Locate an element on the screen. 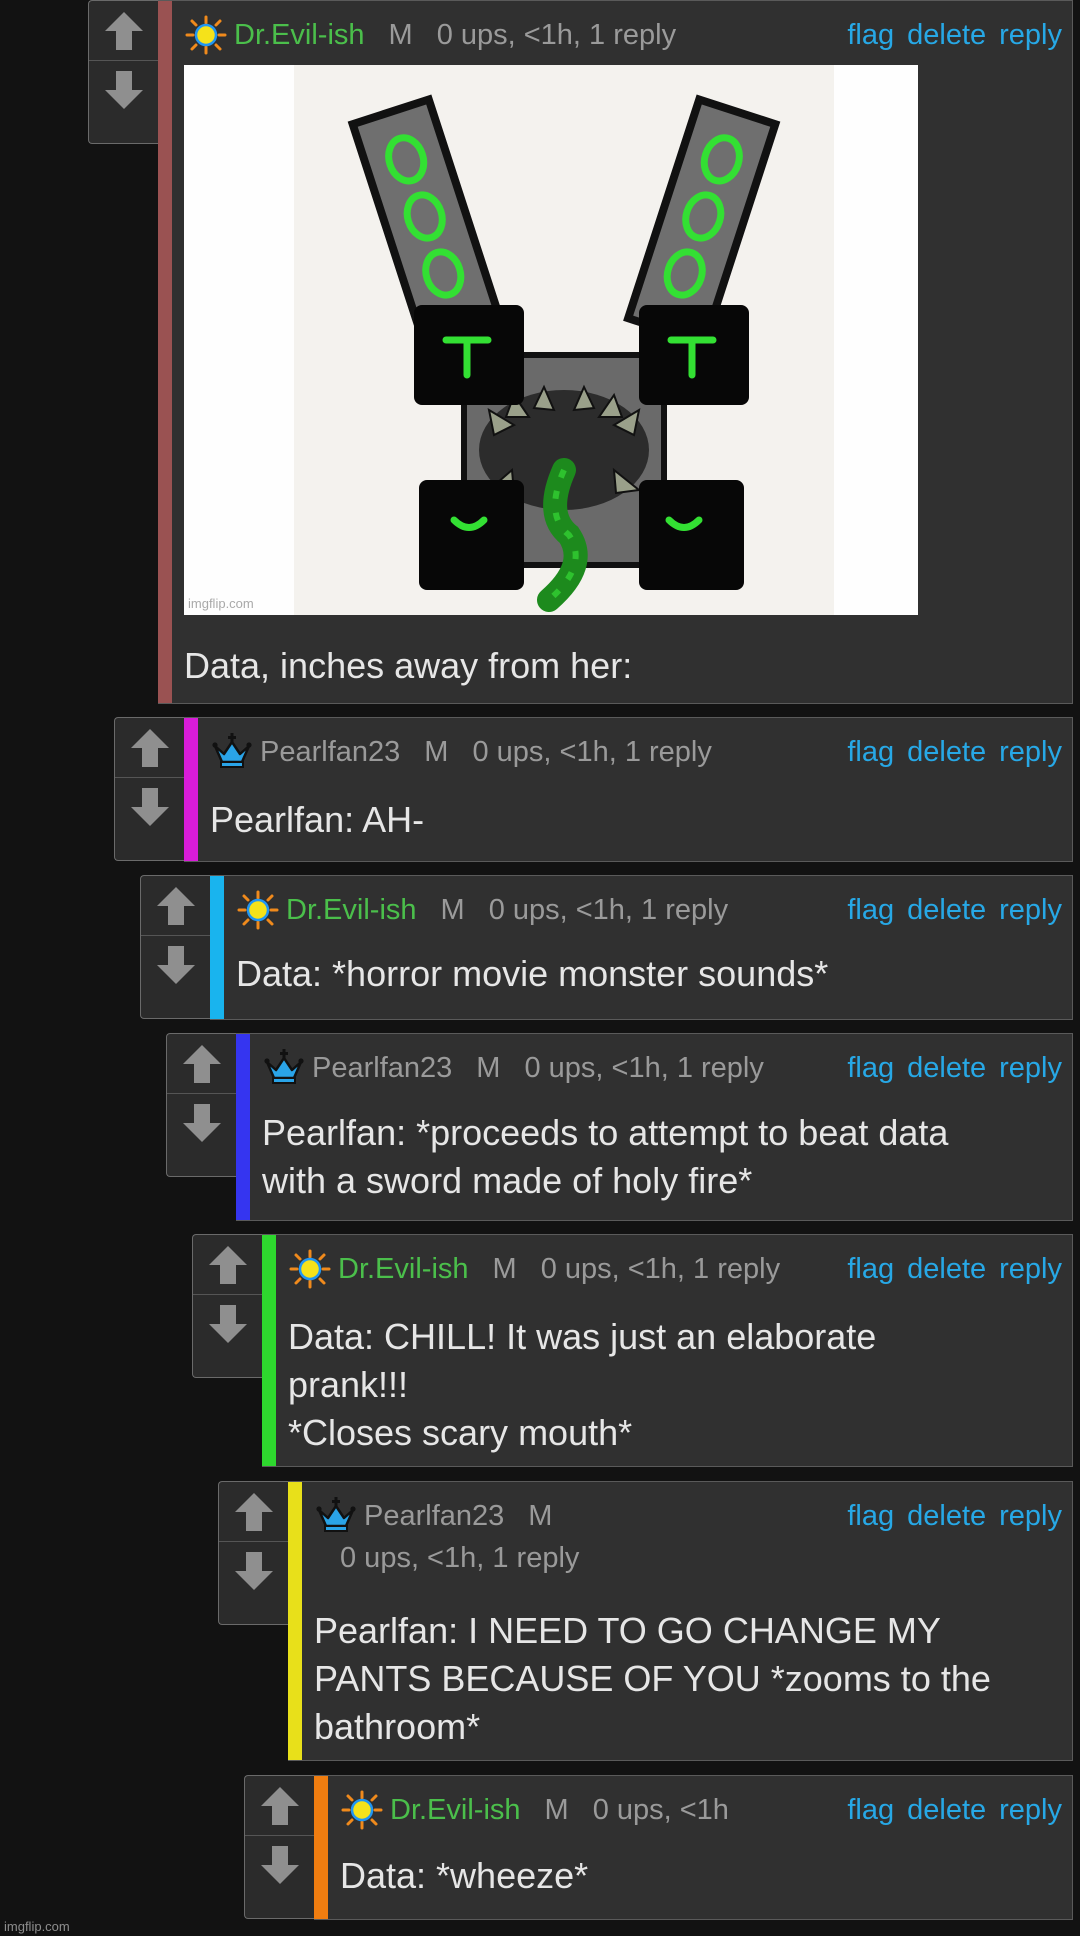 The width and height of the screenshot is (1080, 1936). comment-text: Data, inches away from her: is located at coordinates (408, 665).